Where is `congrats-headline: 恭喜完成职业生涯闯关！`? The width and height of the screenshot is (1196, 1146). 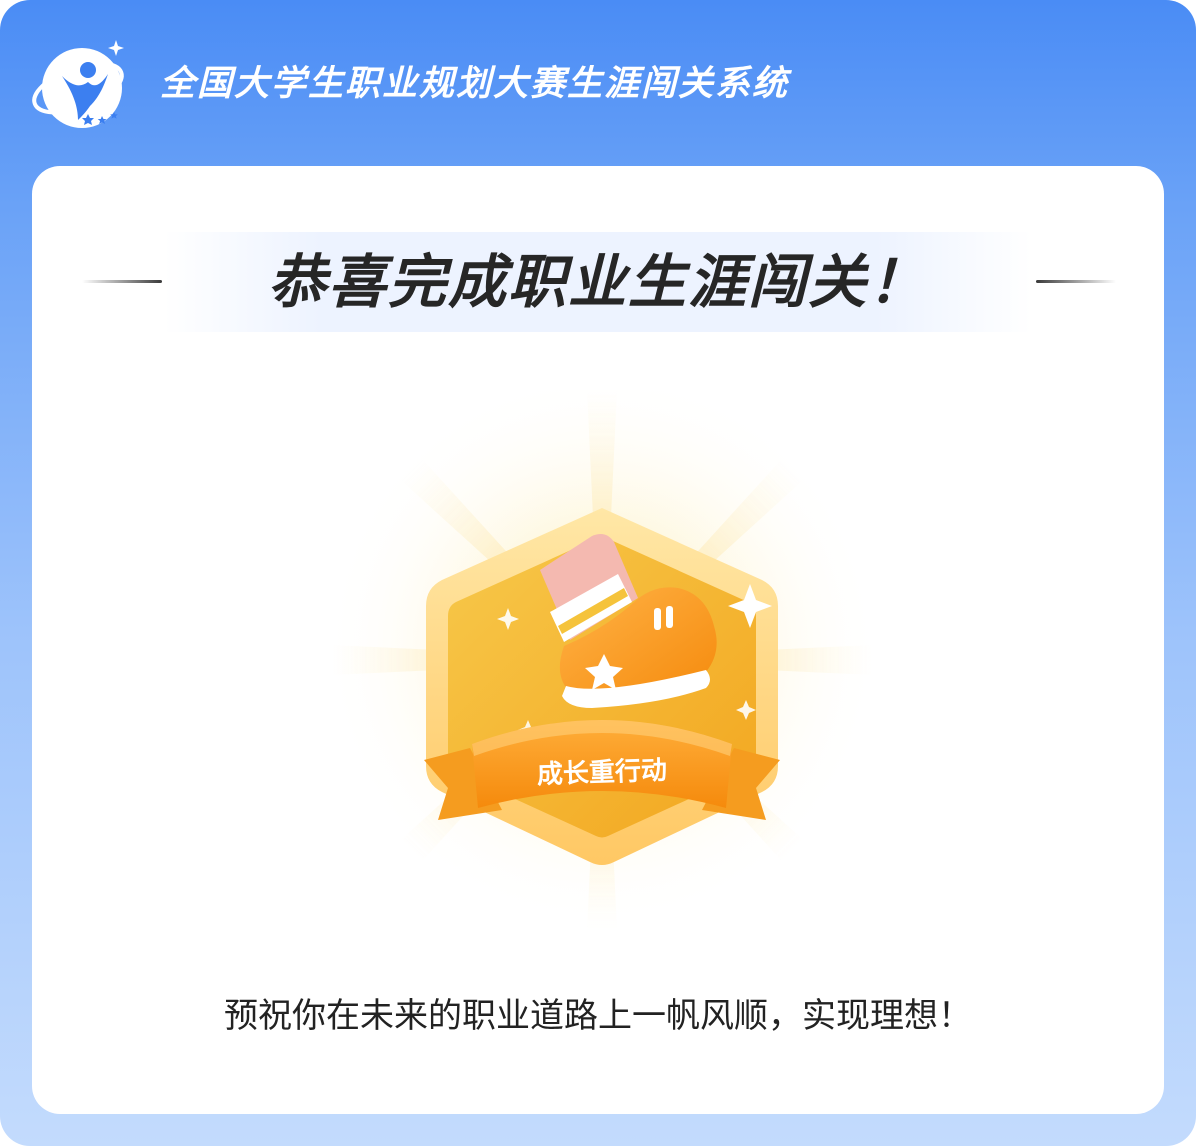 congrats-headline: 恭喜完成职业生涯闯关！ is located at coordinates (597, 282).